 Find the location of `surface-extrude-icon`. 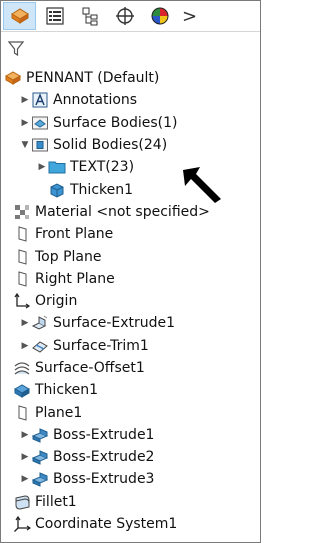

surface-extrude-icon is located at coordinates (39, 322).